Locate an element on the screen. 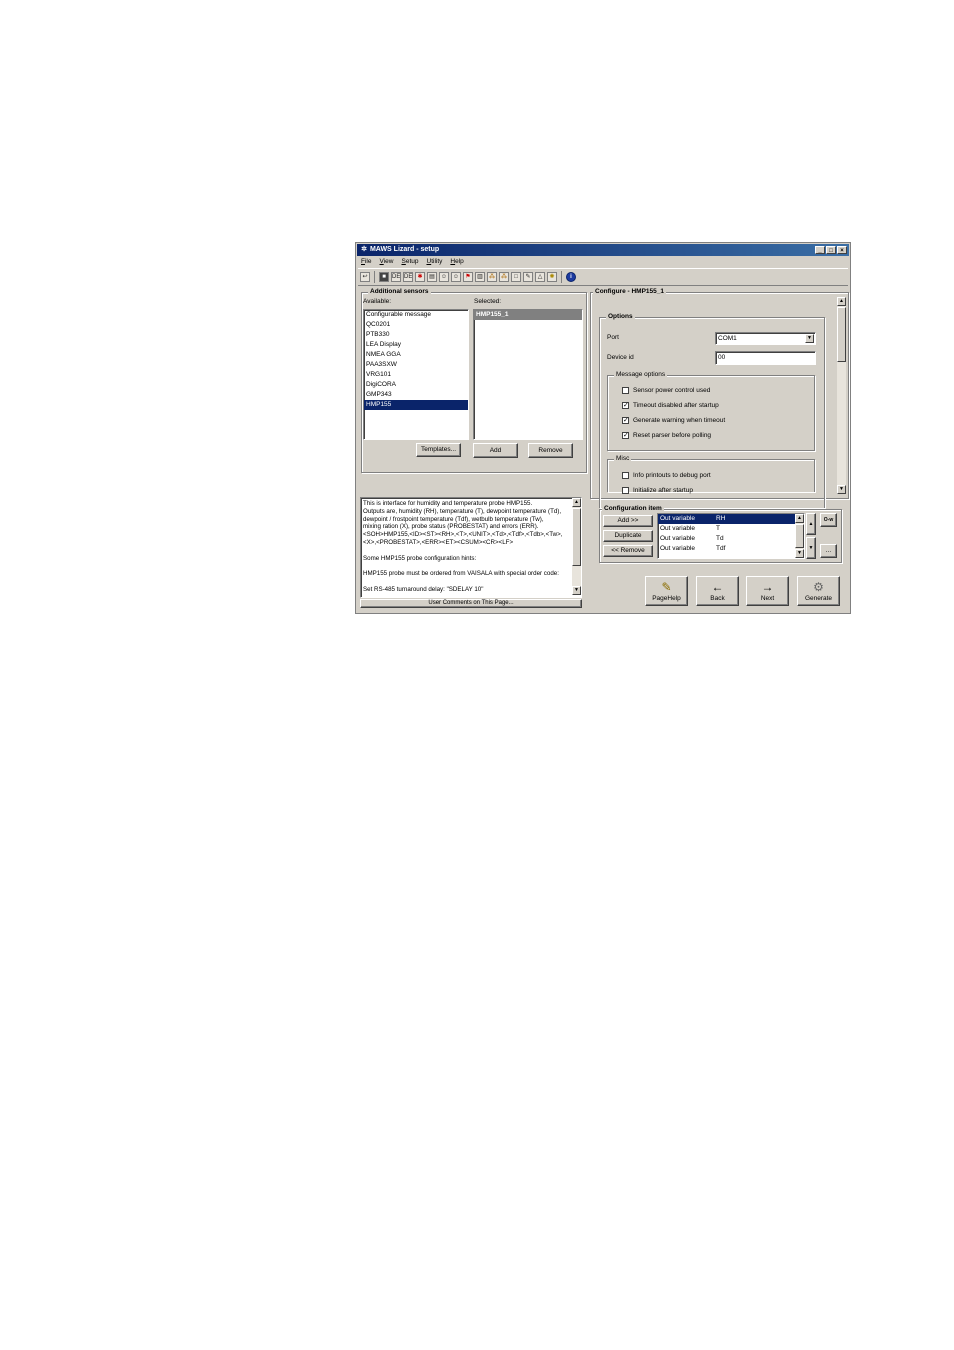 The image size is (954, 1350). grid-icon: ▤ is located at coordinates (432, 277).